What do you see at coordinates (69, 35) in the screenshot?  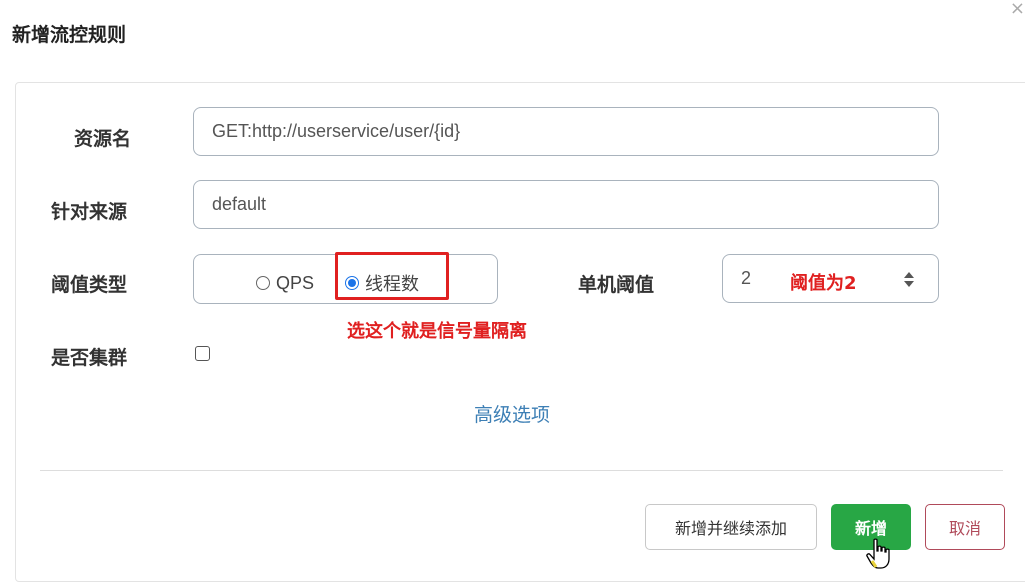 I see `dialog-title: 新增流控规则` at bounding box center [69, 35].